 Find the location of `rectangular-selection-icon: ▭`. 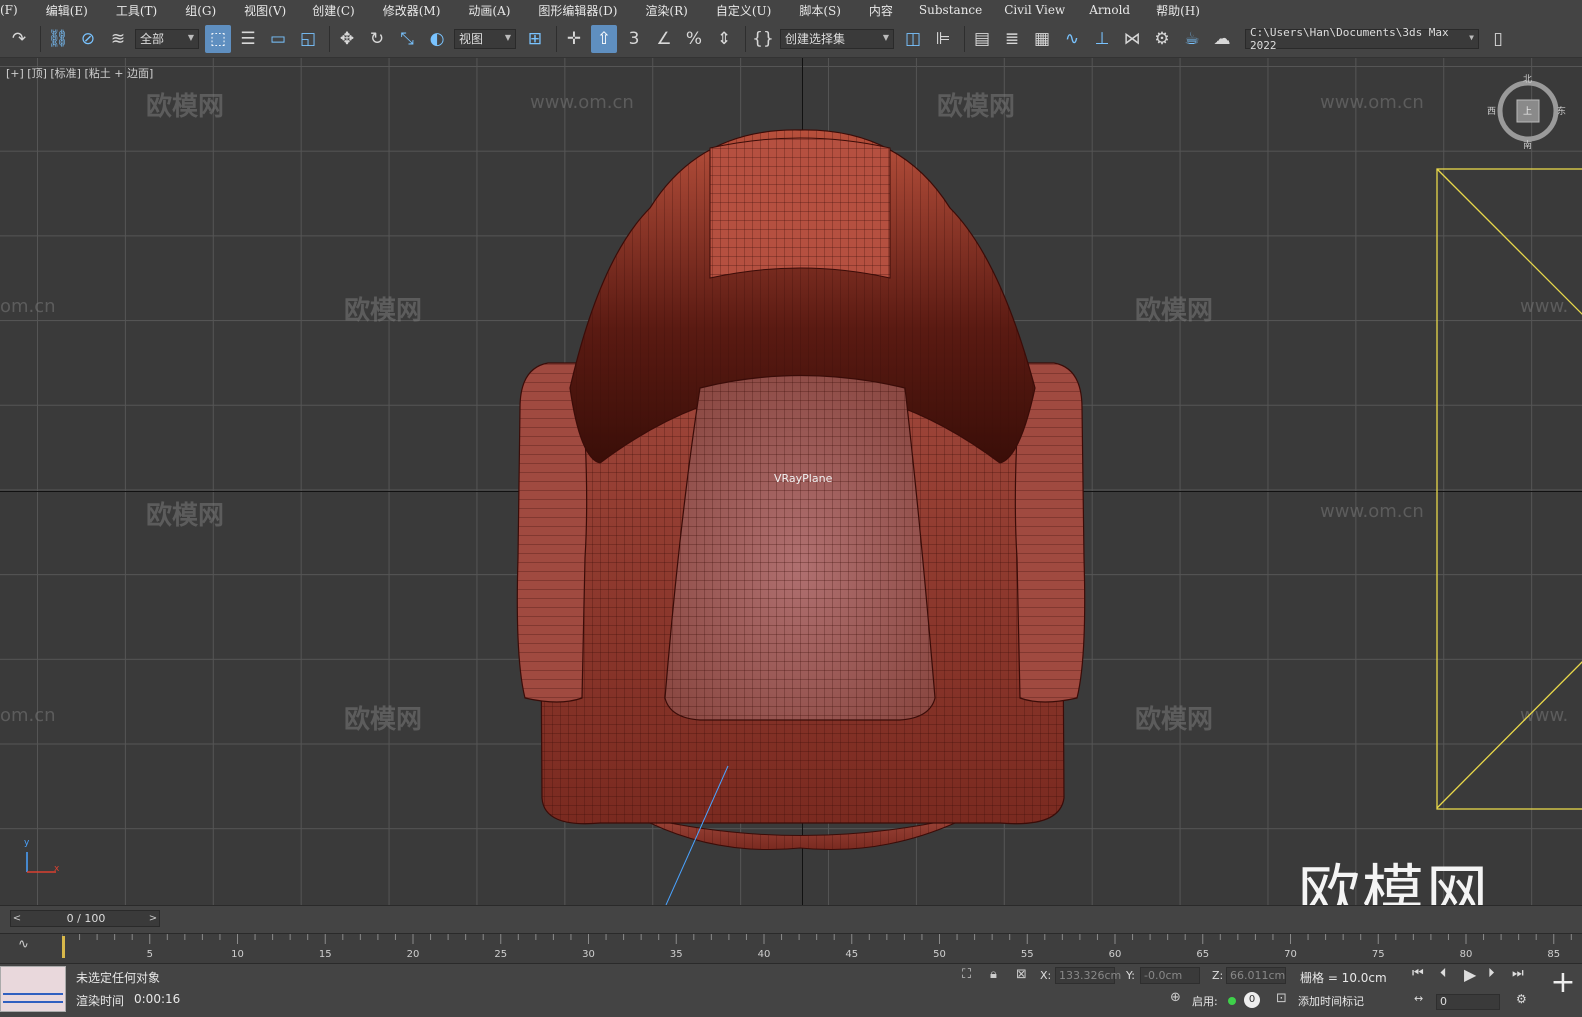

rectangular-selection-icon: ▭ is located at coordinates (278, 39).